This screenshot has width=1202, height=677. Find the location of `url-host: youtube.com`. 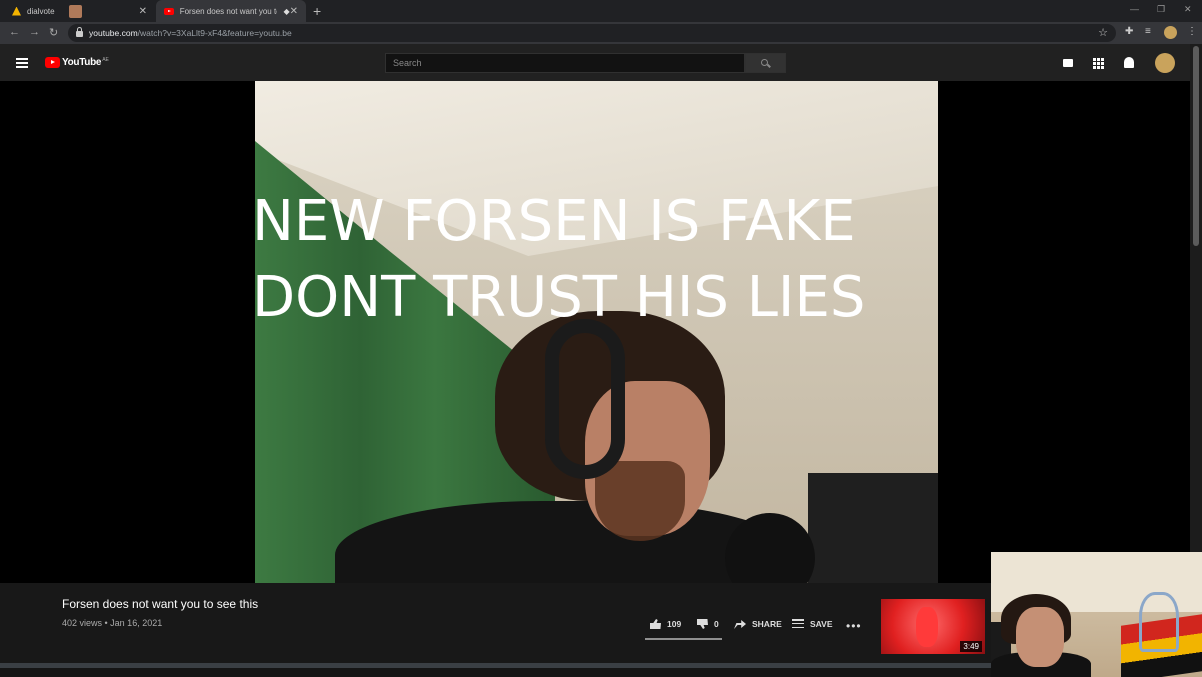

url-host: youtube.com is located at coordinates (113, 33).